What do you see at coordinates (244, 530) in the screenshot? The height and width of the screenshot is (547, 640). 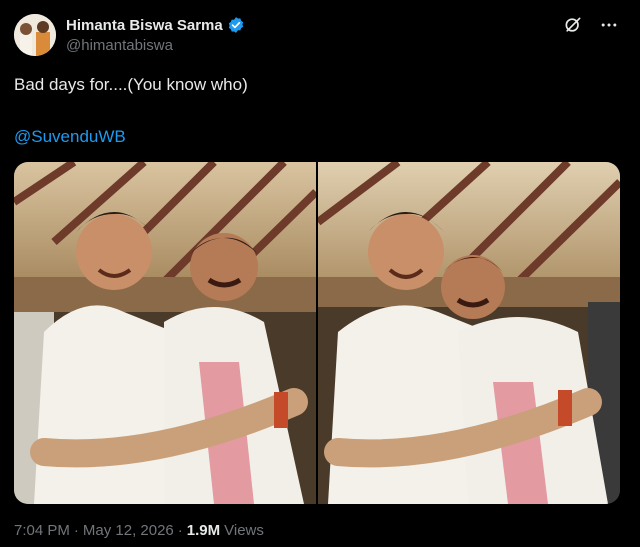 I see `views-label: Views` at bounding box center [244, 530].